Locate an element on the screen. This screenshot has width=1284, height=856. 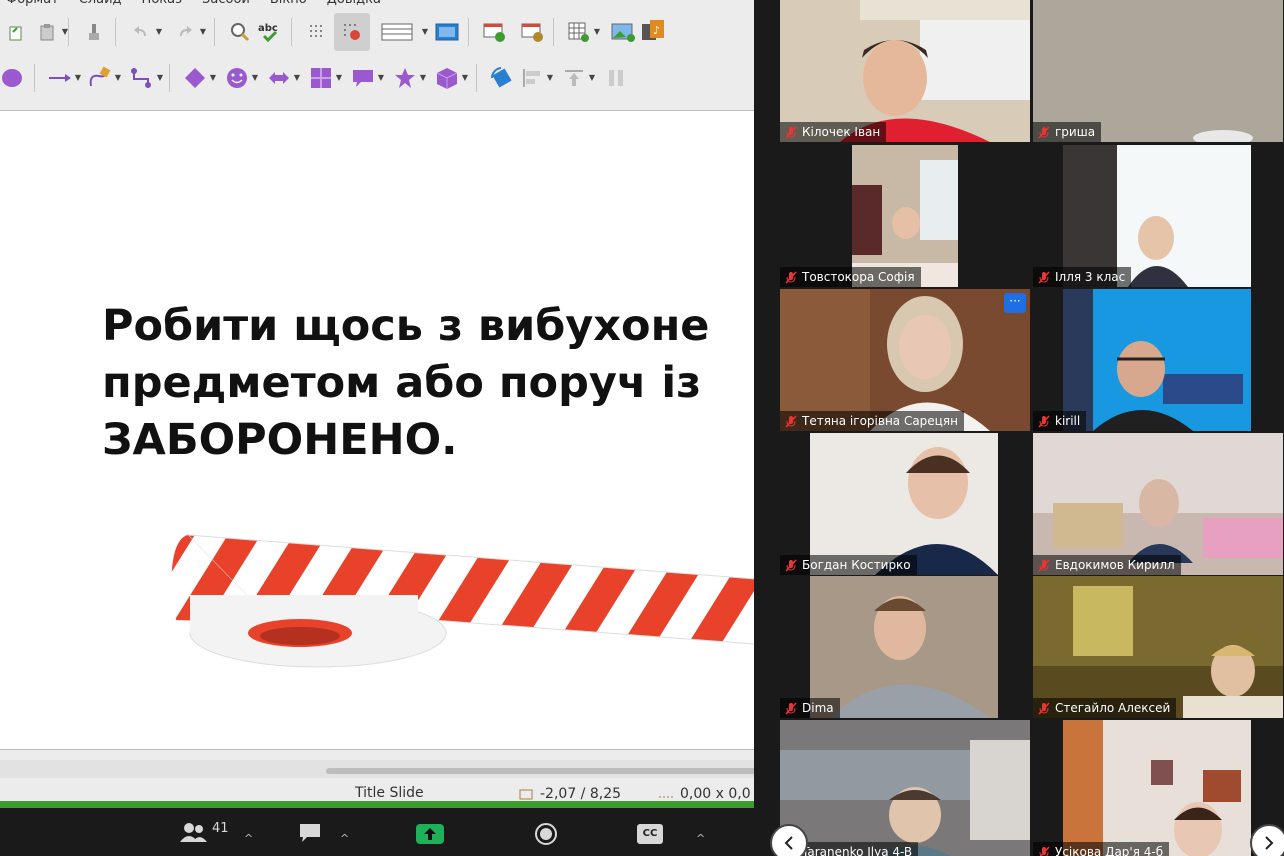
video-tile: Ілля 3 клас is located at coordinates (1158, 216).